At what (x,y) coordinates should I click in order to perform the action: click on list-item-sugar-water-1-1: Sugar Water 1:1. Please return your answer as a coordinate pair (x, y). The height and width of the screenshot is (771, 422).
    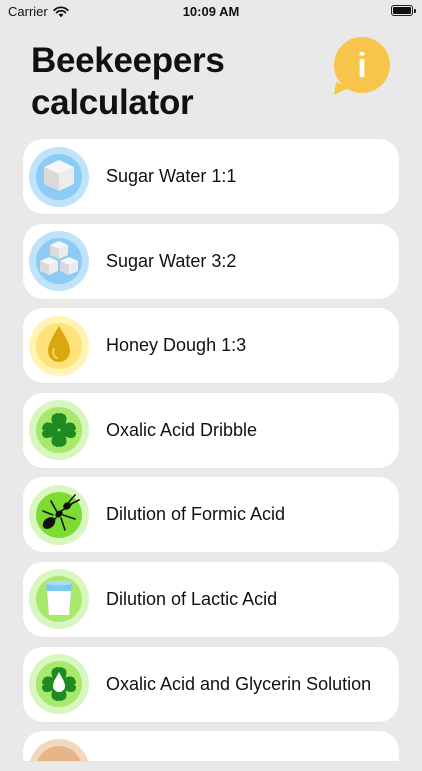
    Looking at the image, I should click on (211, 176).